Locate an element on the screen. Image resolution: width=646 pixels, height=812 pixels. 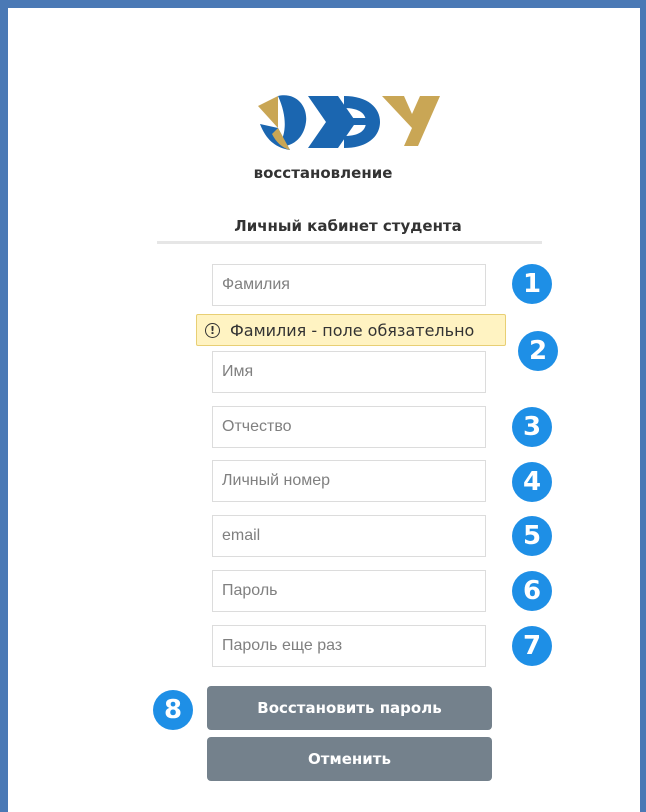
step-badge-1: 1 is located at coordinates (532, 284).